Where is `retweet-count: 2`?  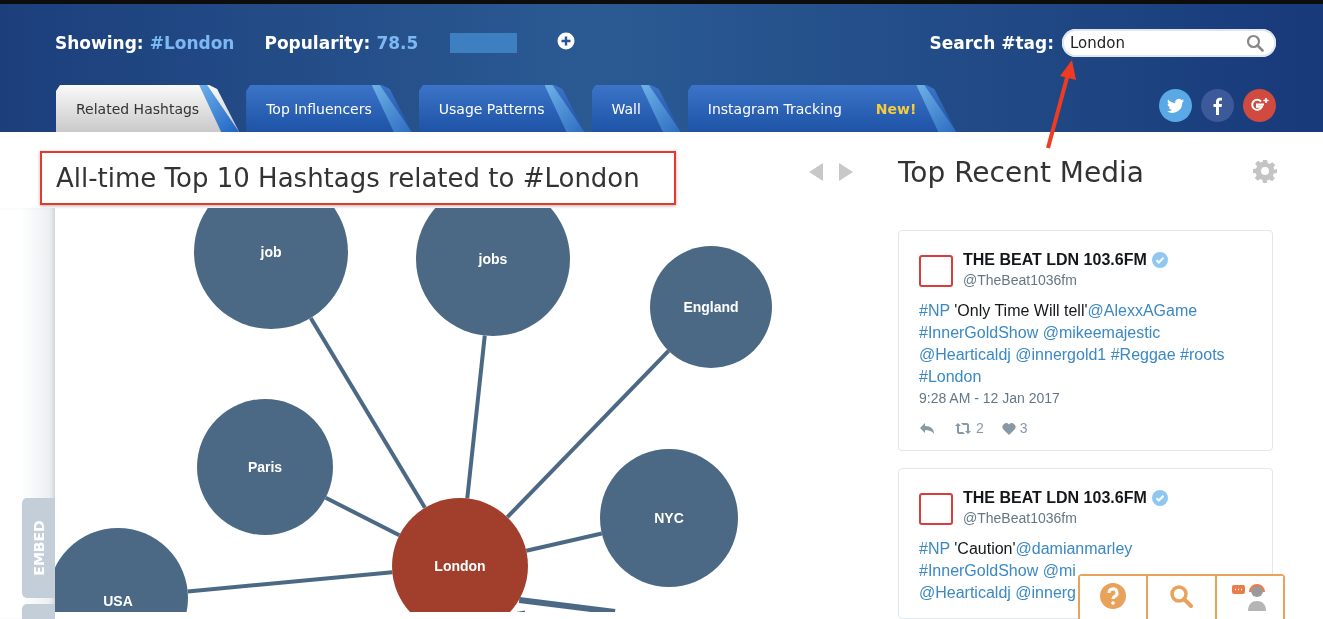 retweet-count: 2 is located at coordinates (980, 428).